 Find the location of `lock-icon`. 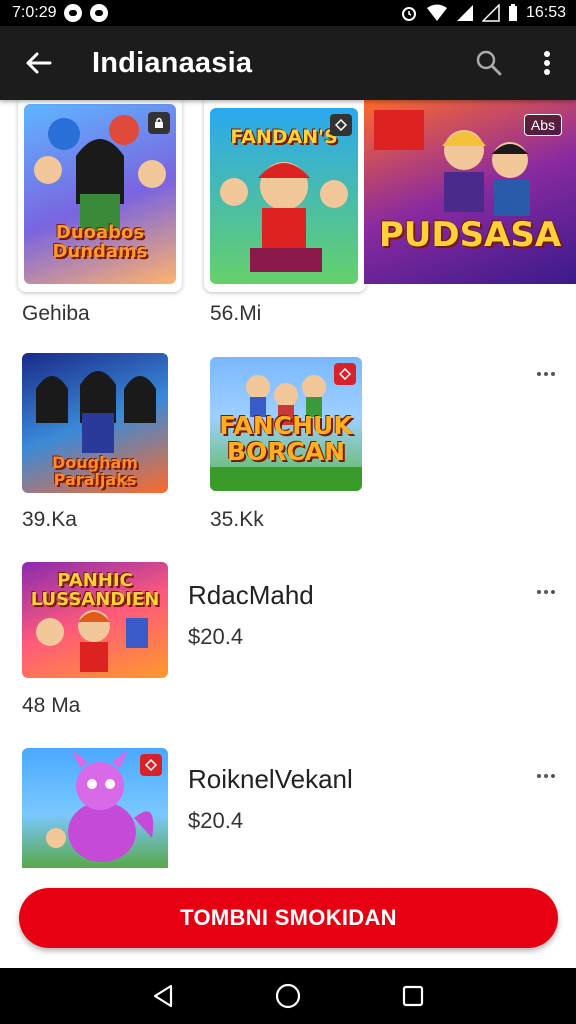

lock-icon is located at coordinates (159, 122).